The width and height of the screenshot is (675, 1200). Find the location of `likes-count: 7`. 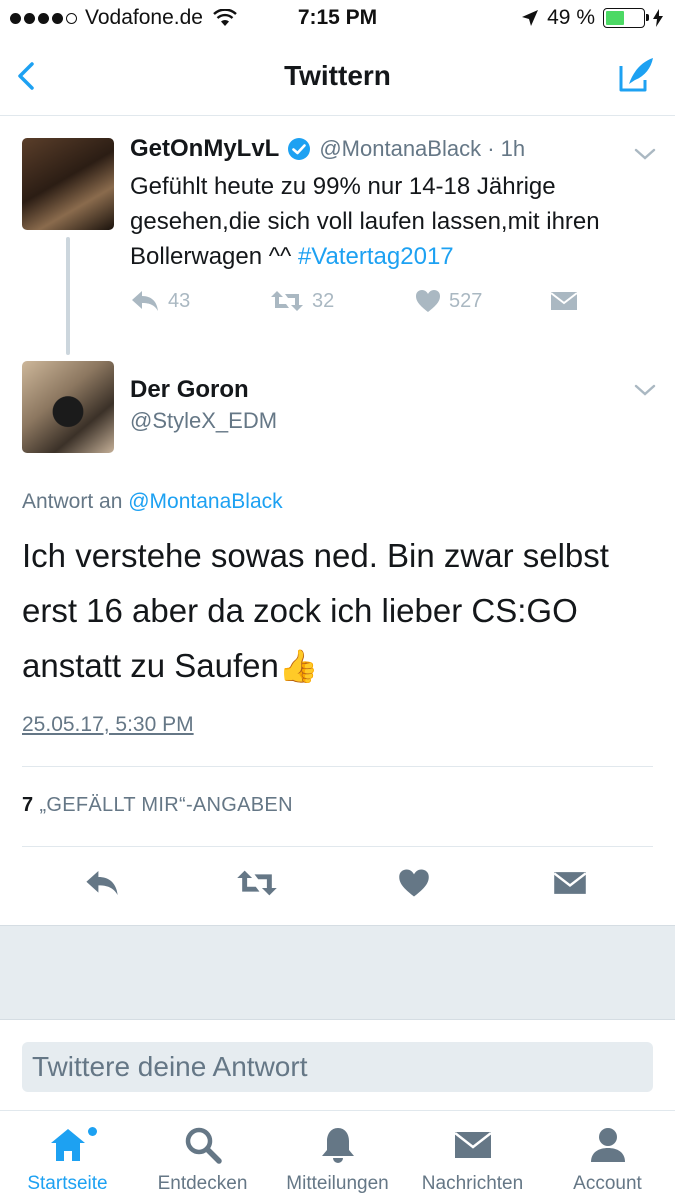

likes-count: 7 is located at coordinates (28, 805).